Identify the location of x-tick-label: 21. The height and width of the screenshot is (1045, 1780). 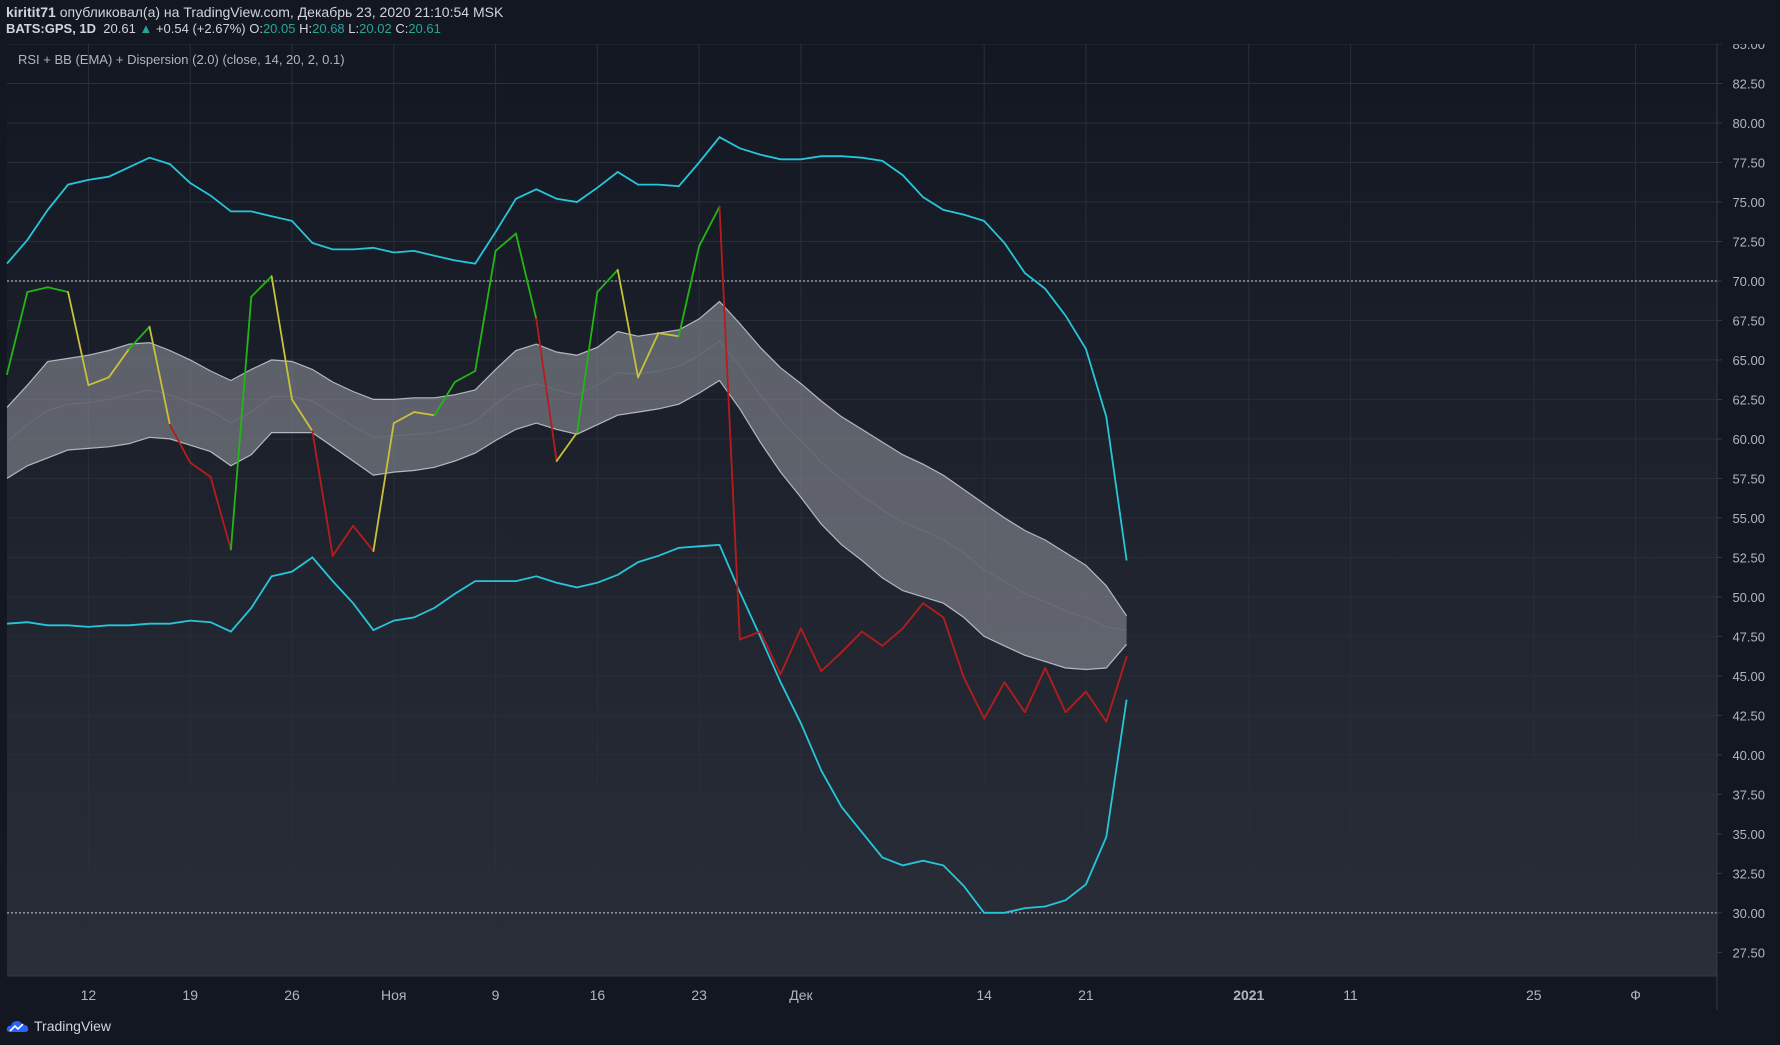
(1086, 995).